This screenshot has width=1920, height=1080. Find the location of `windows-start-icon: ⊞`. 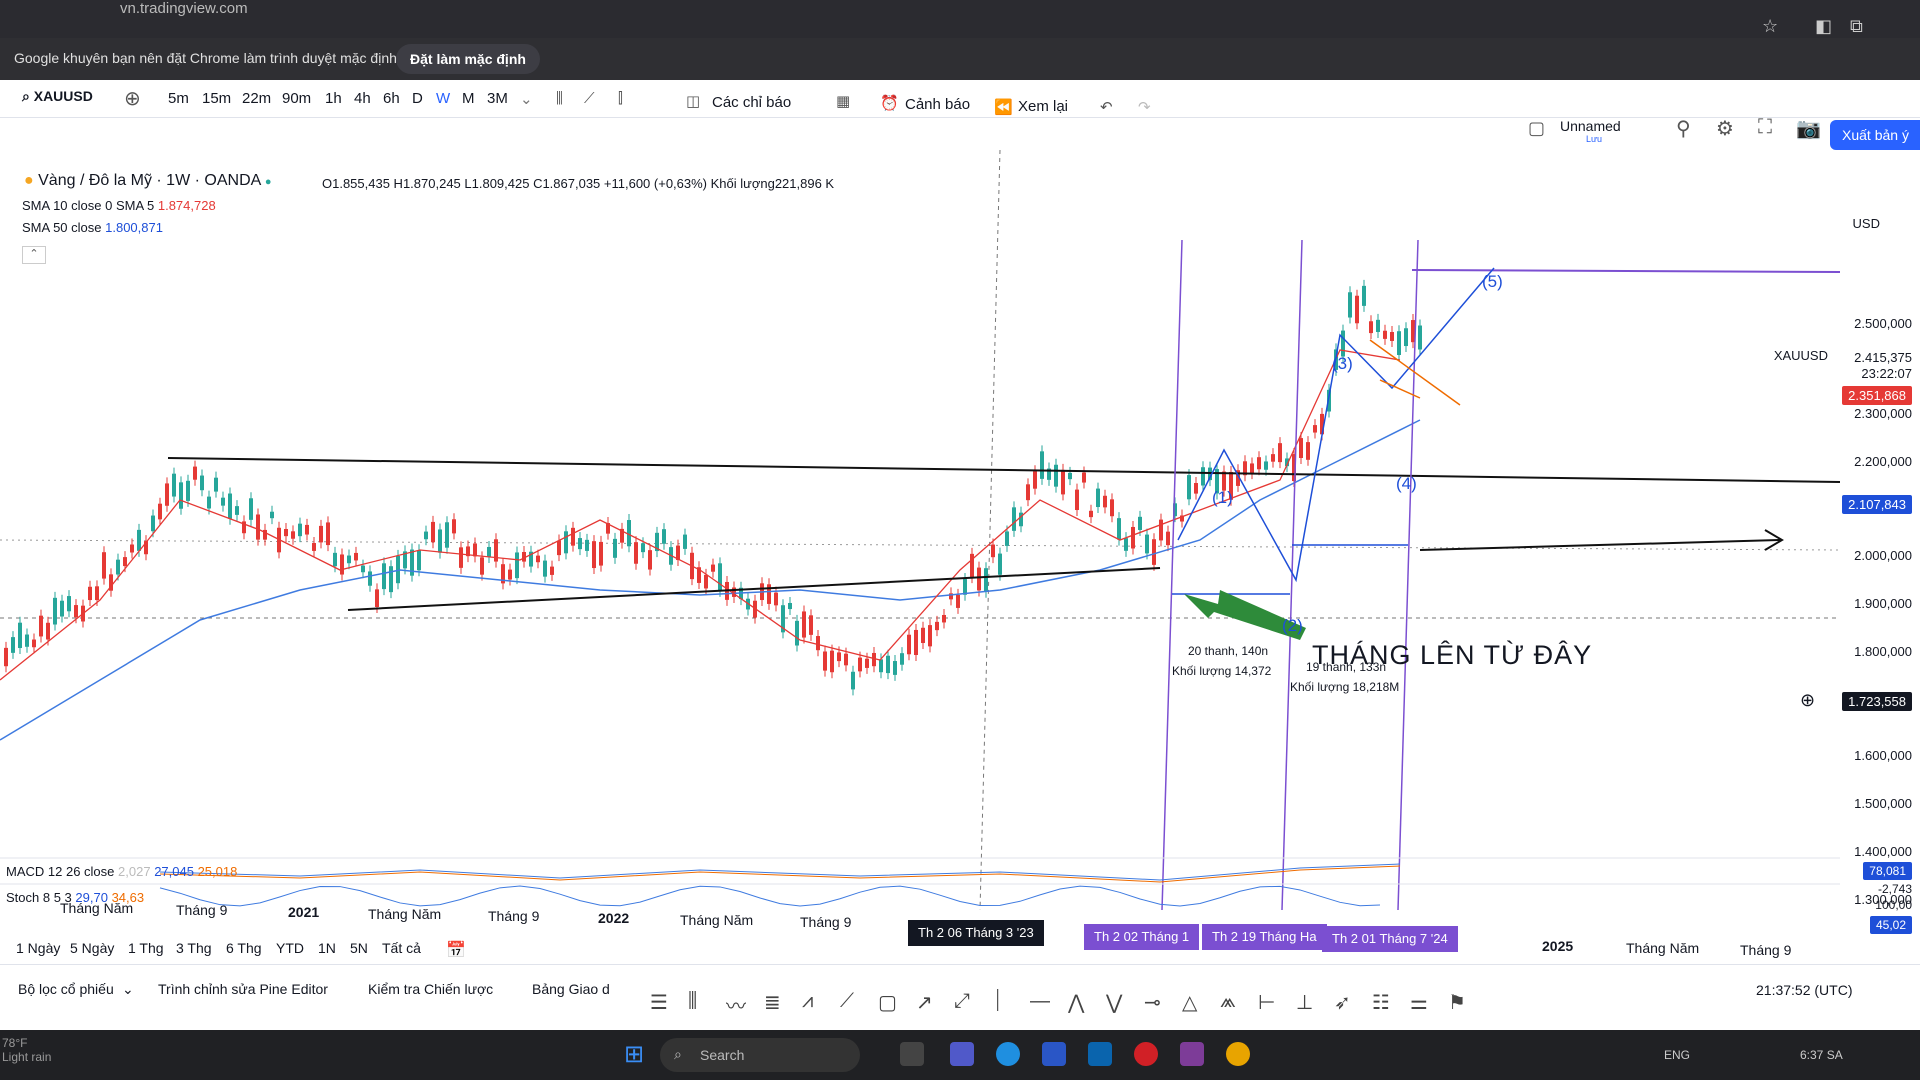

windows-start-icon: ⊞ is located at coordinates (634, 1054).